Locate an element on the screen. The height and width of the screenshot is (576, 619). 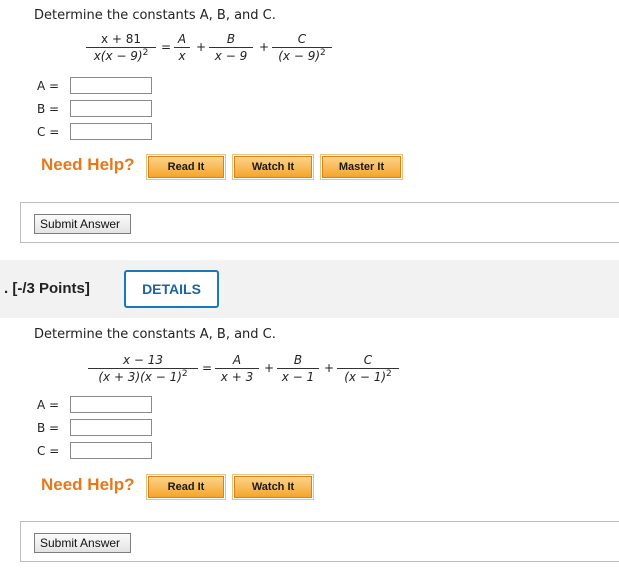
q1-input-c is located at coordinates (111, 131).